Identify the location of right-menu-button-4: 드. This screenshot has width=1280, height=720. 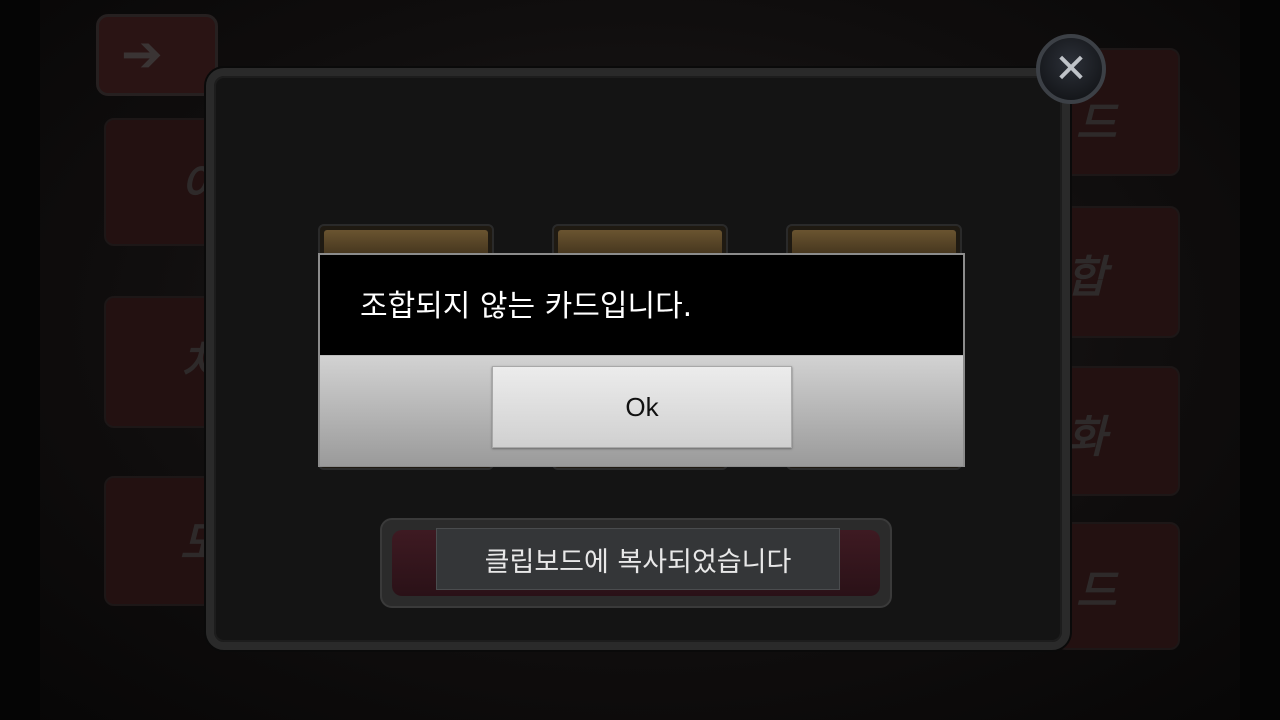
(1118, 586).